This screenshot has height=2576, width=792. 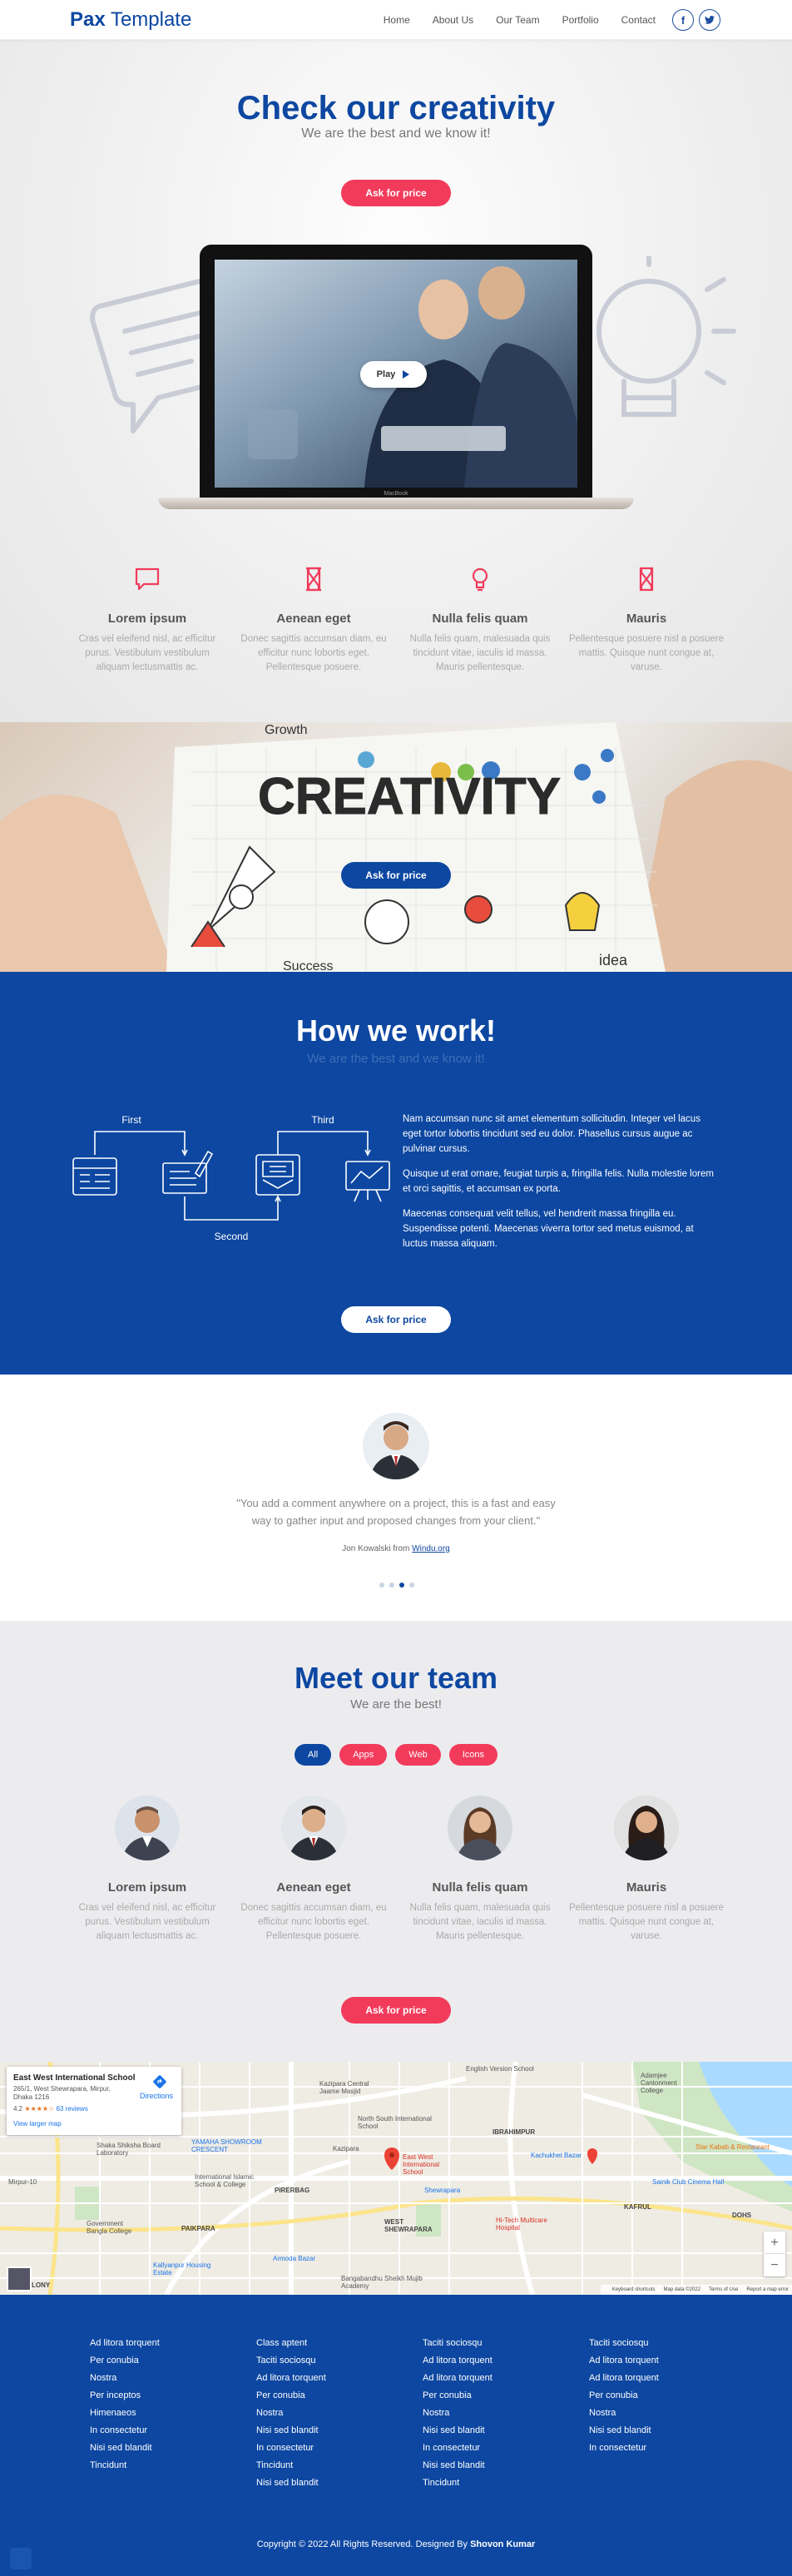 What do you see at coordinates (396, 193) in the screenshot?
I see `hero-ask-price-button: Ask for price` at bounding box center [396, 193].